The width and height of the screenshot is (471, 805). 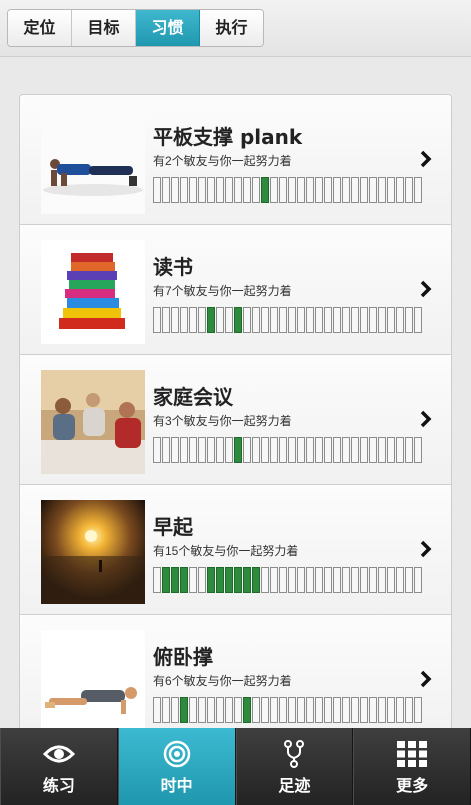 I want to click on nav-more: 更多, so click(x=412, y=766).